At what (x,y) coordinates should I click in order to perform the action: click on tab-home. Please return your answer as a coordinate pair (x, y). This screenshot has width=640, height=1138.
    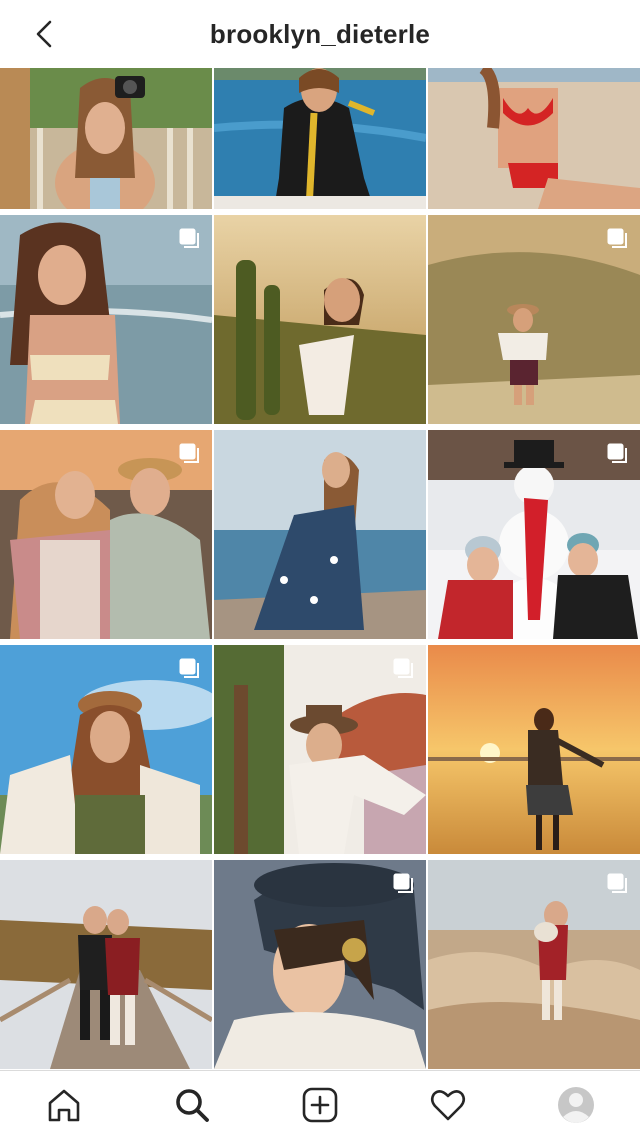
    Looking at the image, I should click on (64, 1105).